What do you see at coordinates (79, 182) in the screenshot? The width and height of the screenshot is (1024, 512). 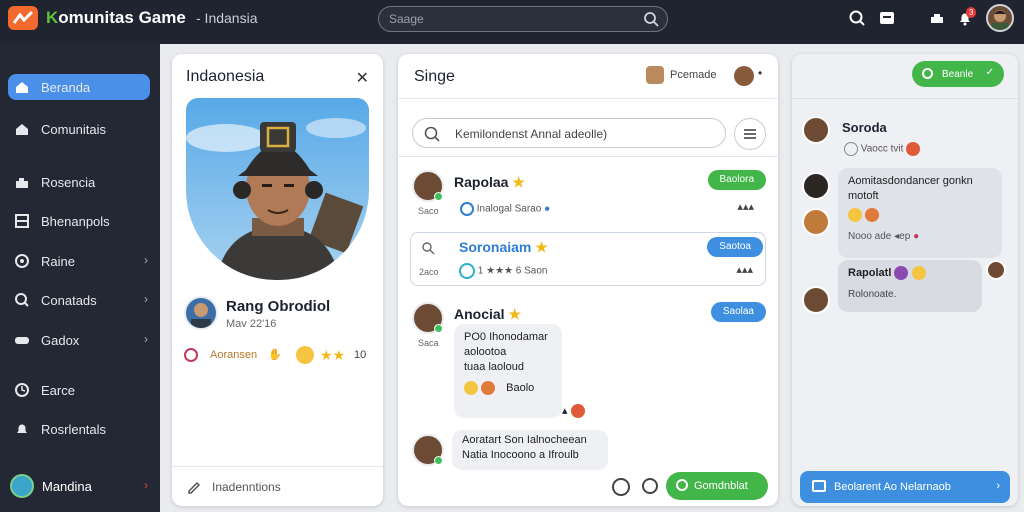 I see `sidebar-item-rosencia: Rosencia` at bounding box center [79, 182].